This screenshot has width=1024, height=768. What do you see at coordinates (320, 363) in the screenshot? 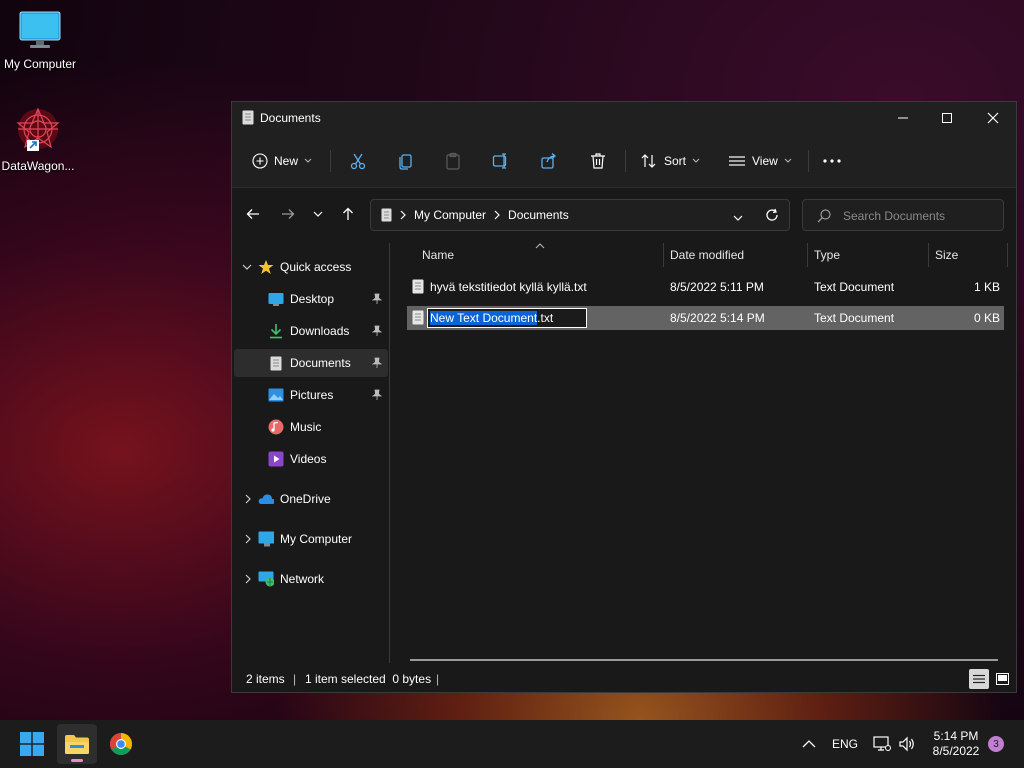
I see `sidebar-item-label: Documents` at bounding box center [320, 363].